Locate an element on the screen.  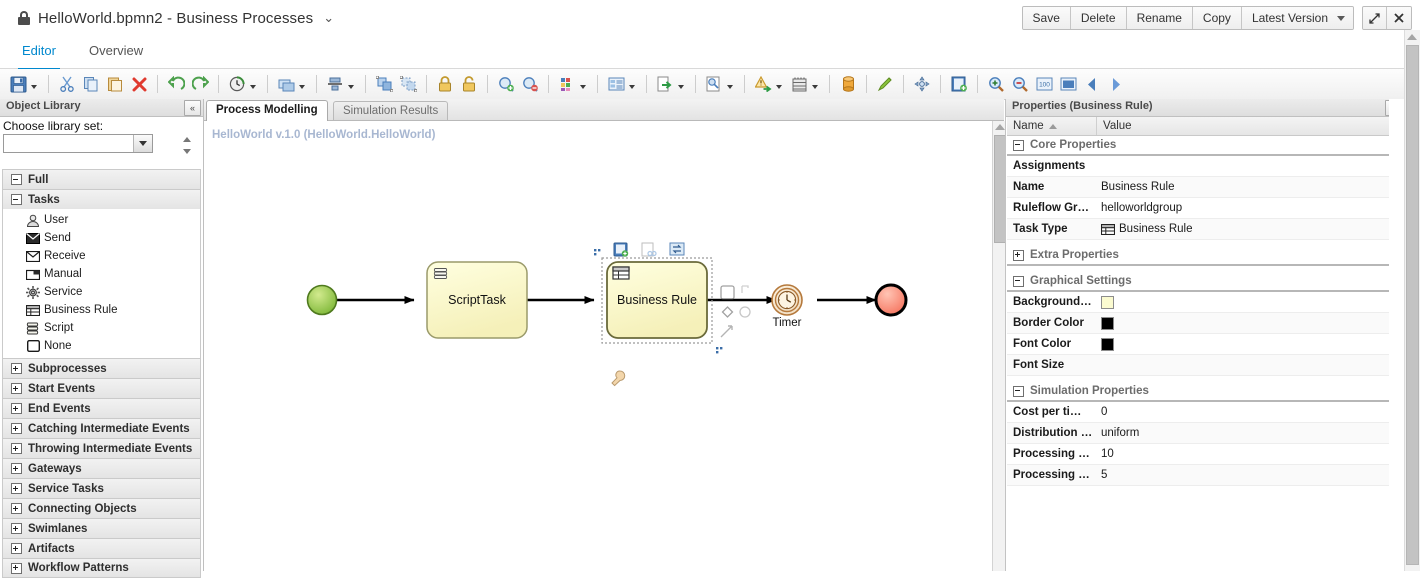
library-group-tasks: Tasks is located at coordinates (101, 199).